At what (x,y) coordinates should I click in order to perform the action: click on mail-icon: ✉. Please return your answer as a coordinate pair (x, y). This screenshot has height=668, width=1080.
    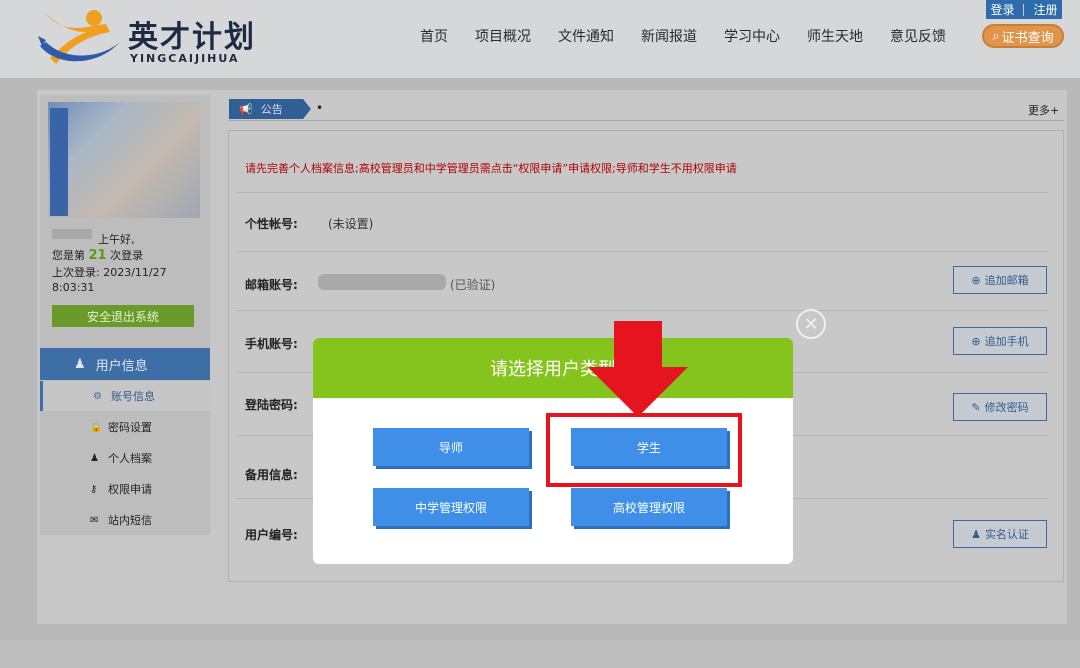
    Looking at the image, I should click on (94, 520).